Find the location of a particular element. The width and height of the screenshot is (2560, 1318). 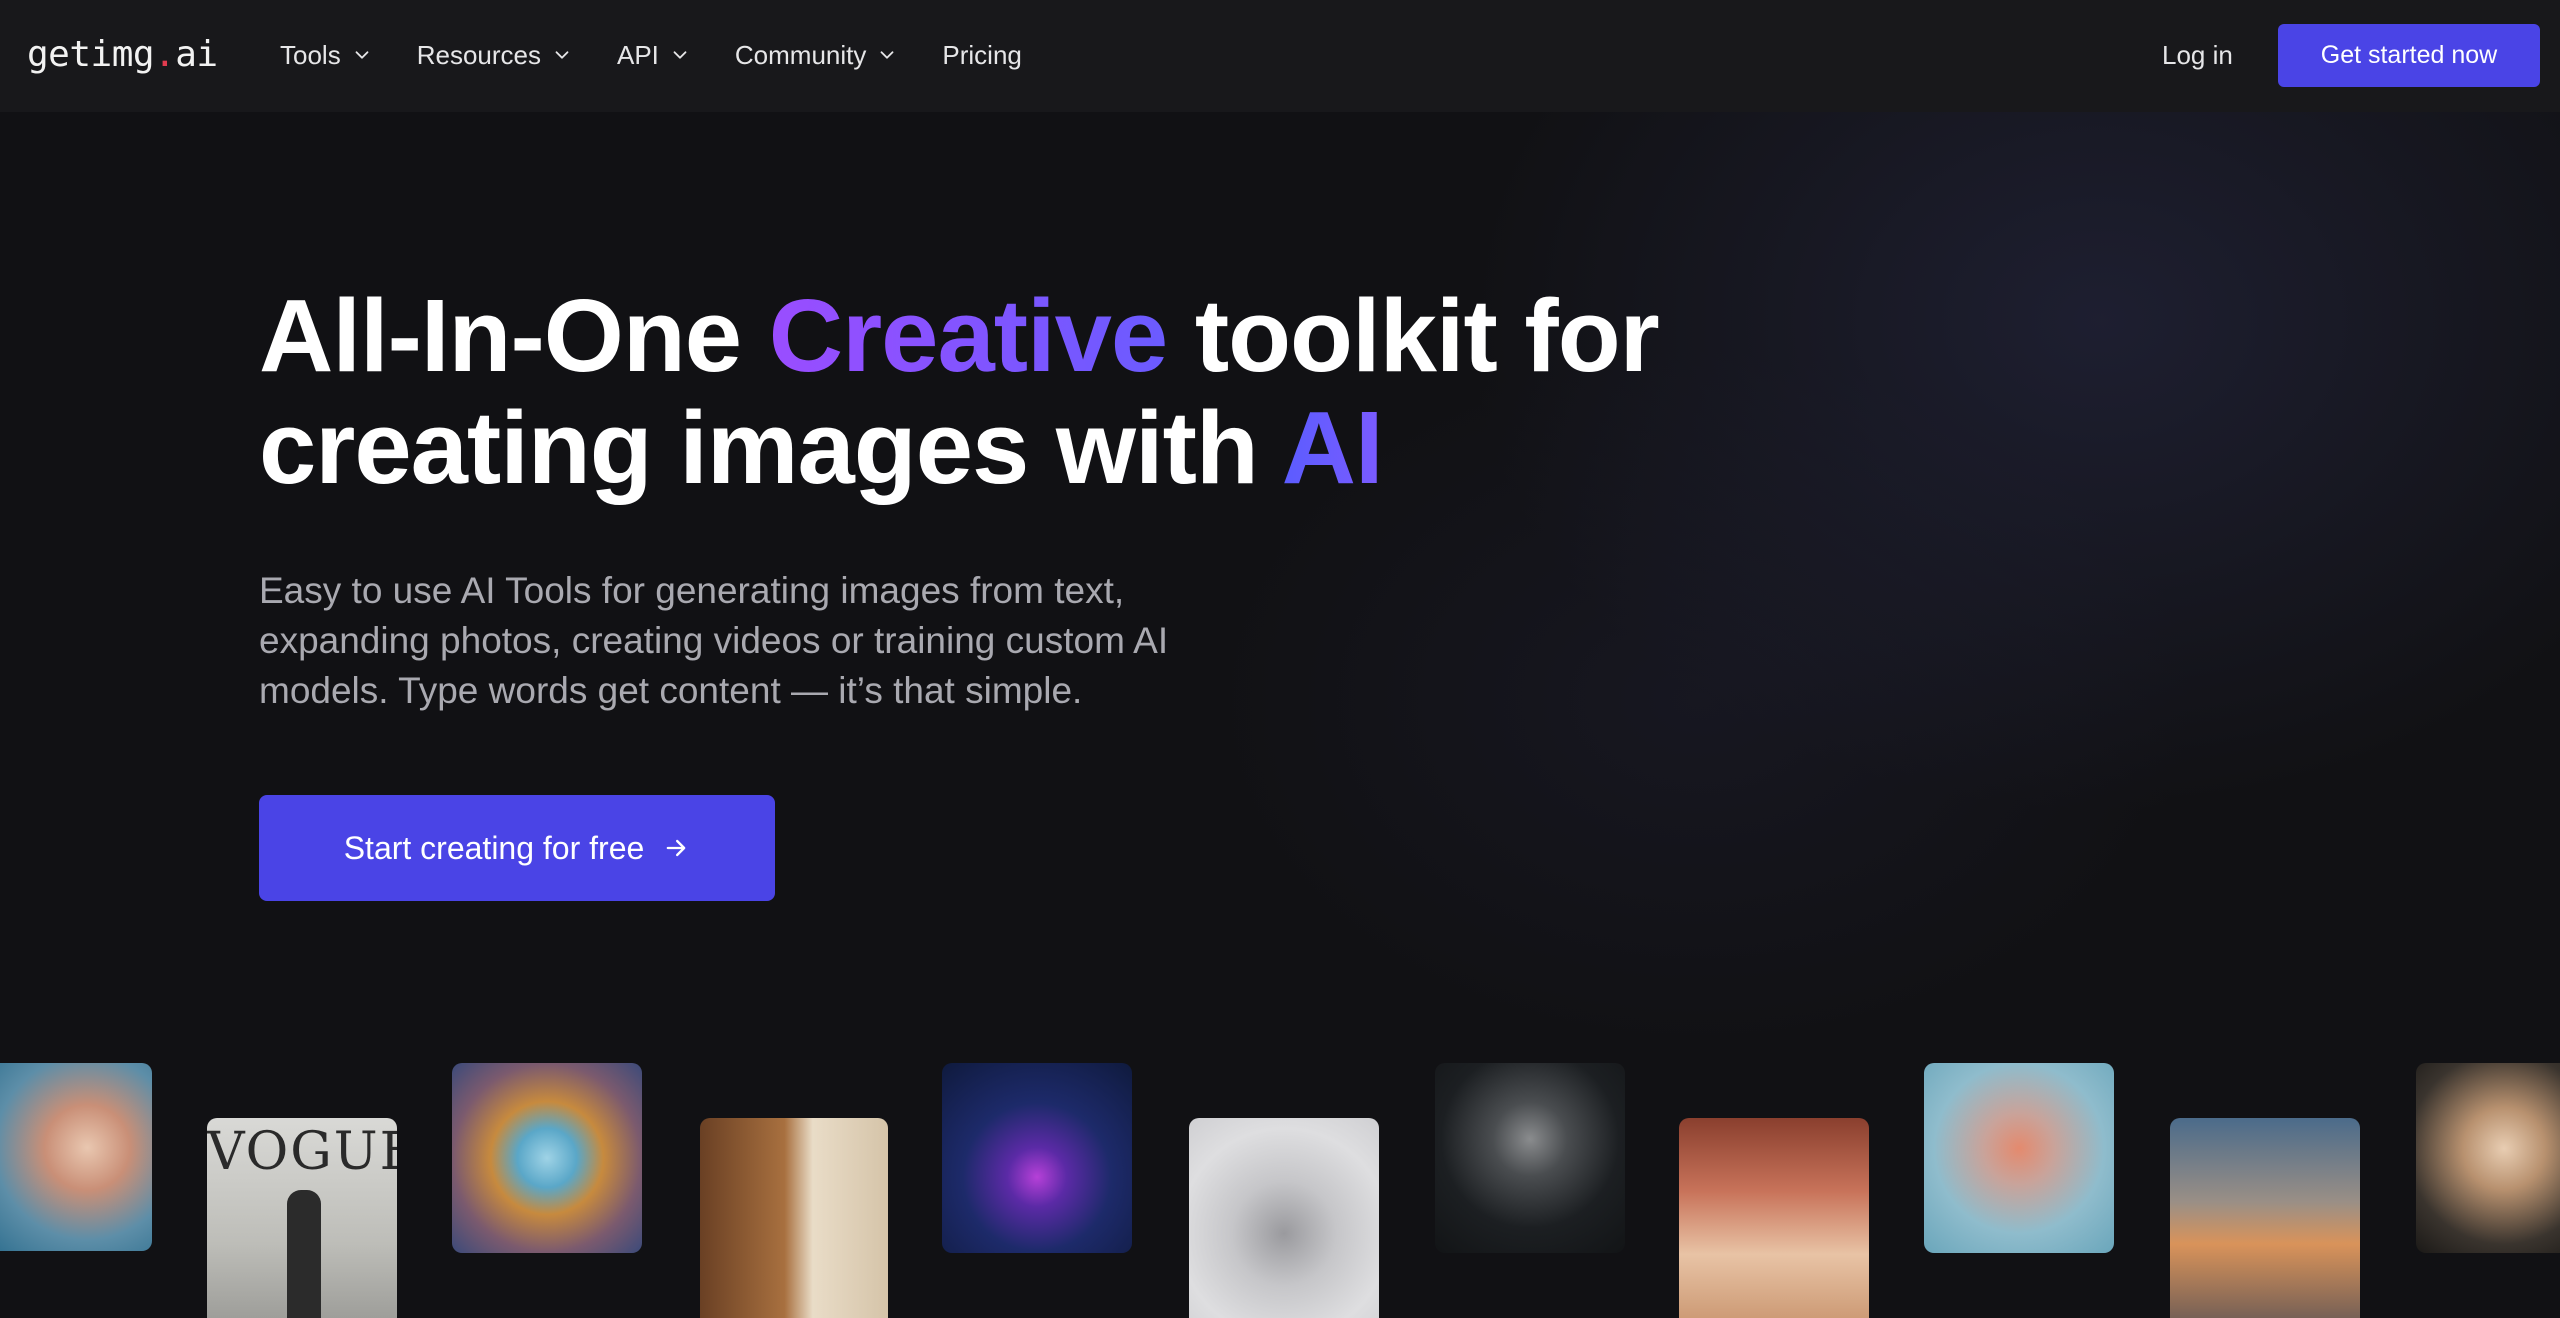

login-link: Log in is located at coordinates (2197, 55).